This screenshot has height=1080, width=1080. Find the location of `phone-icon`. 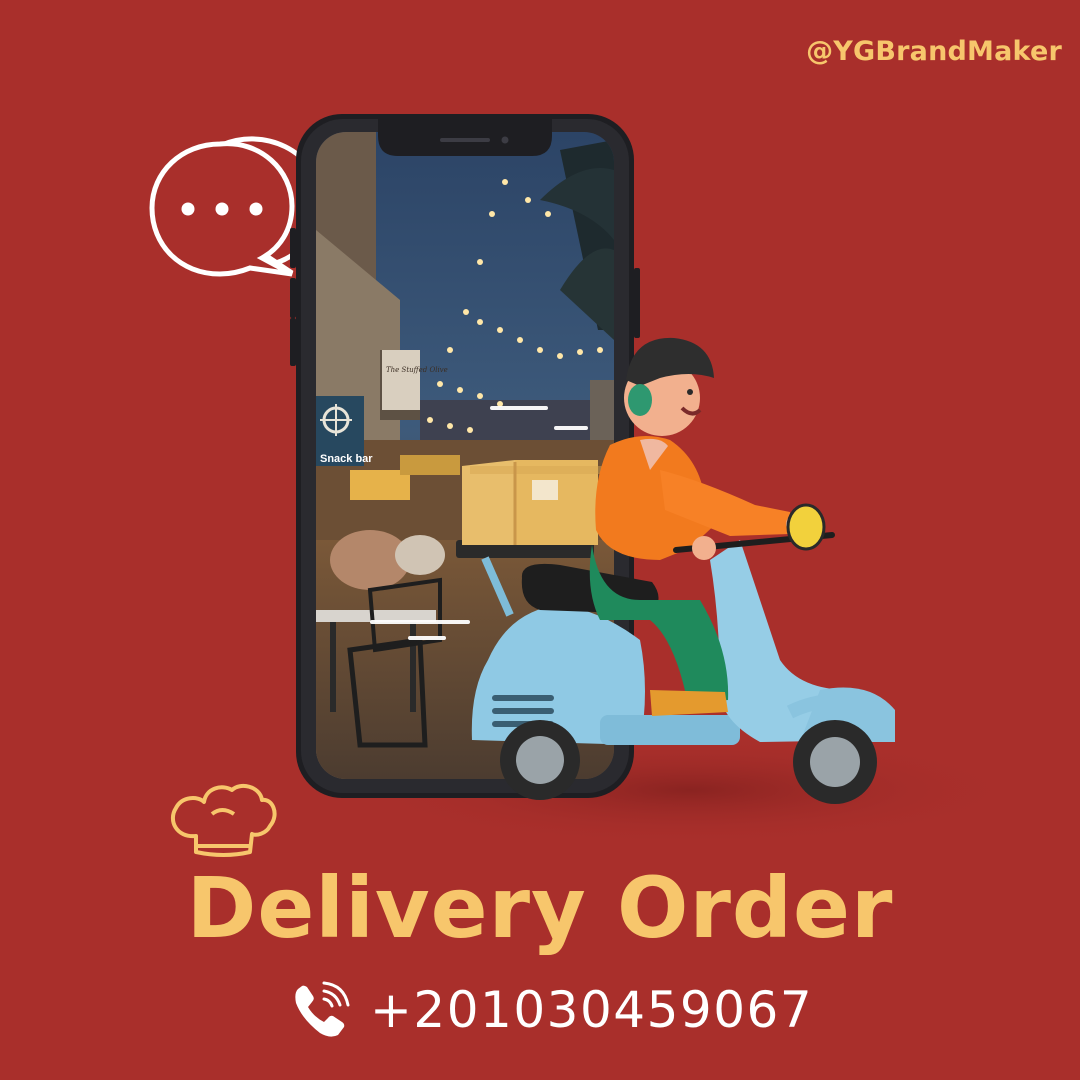

phone-icon is located at coordinates (322, 1009).